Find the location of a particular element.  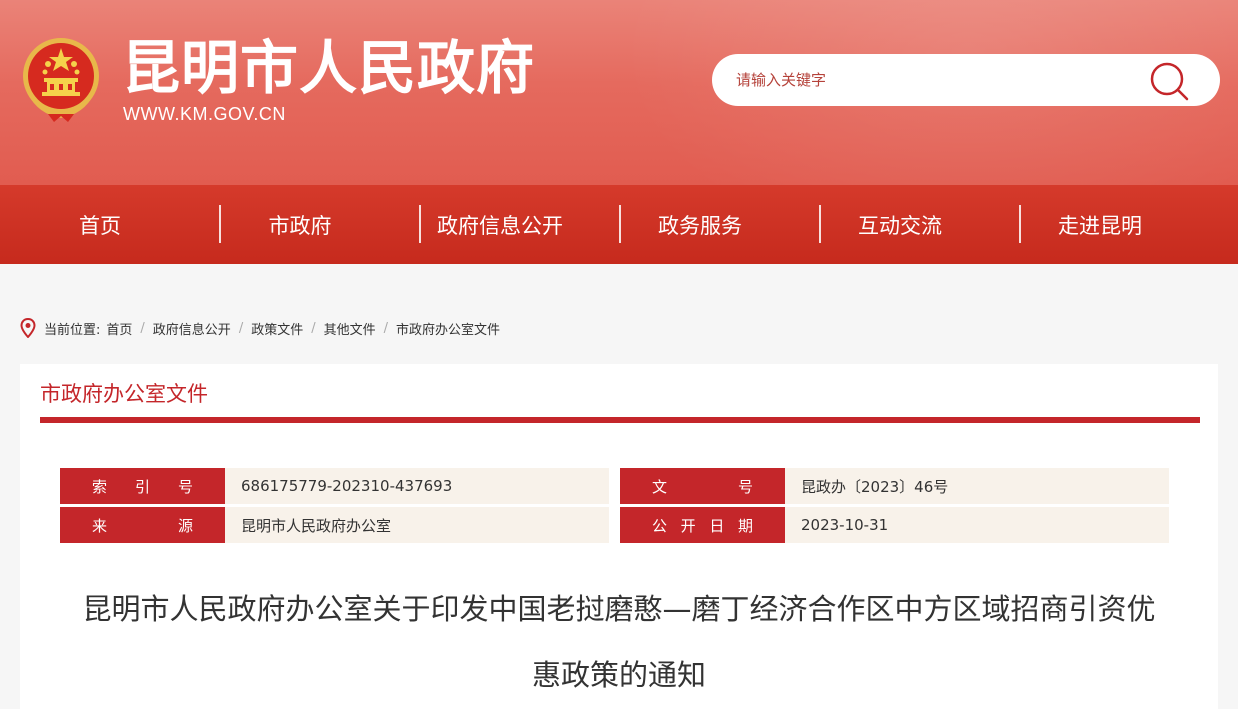

site-url: WWW.KM.GOV.CN is located at coordinates (204, 114).